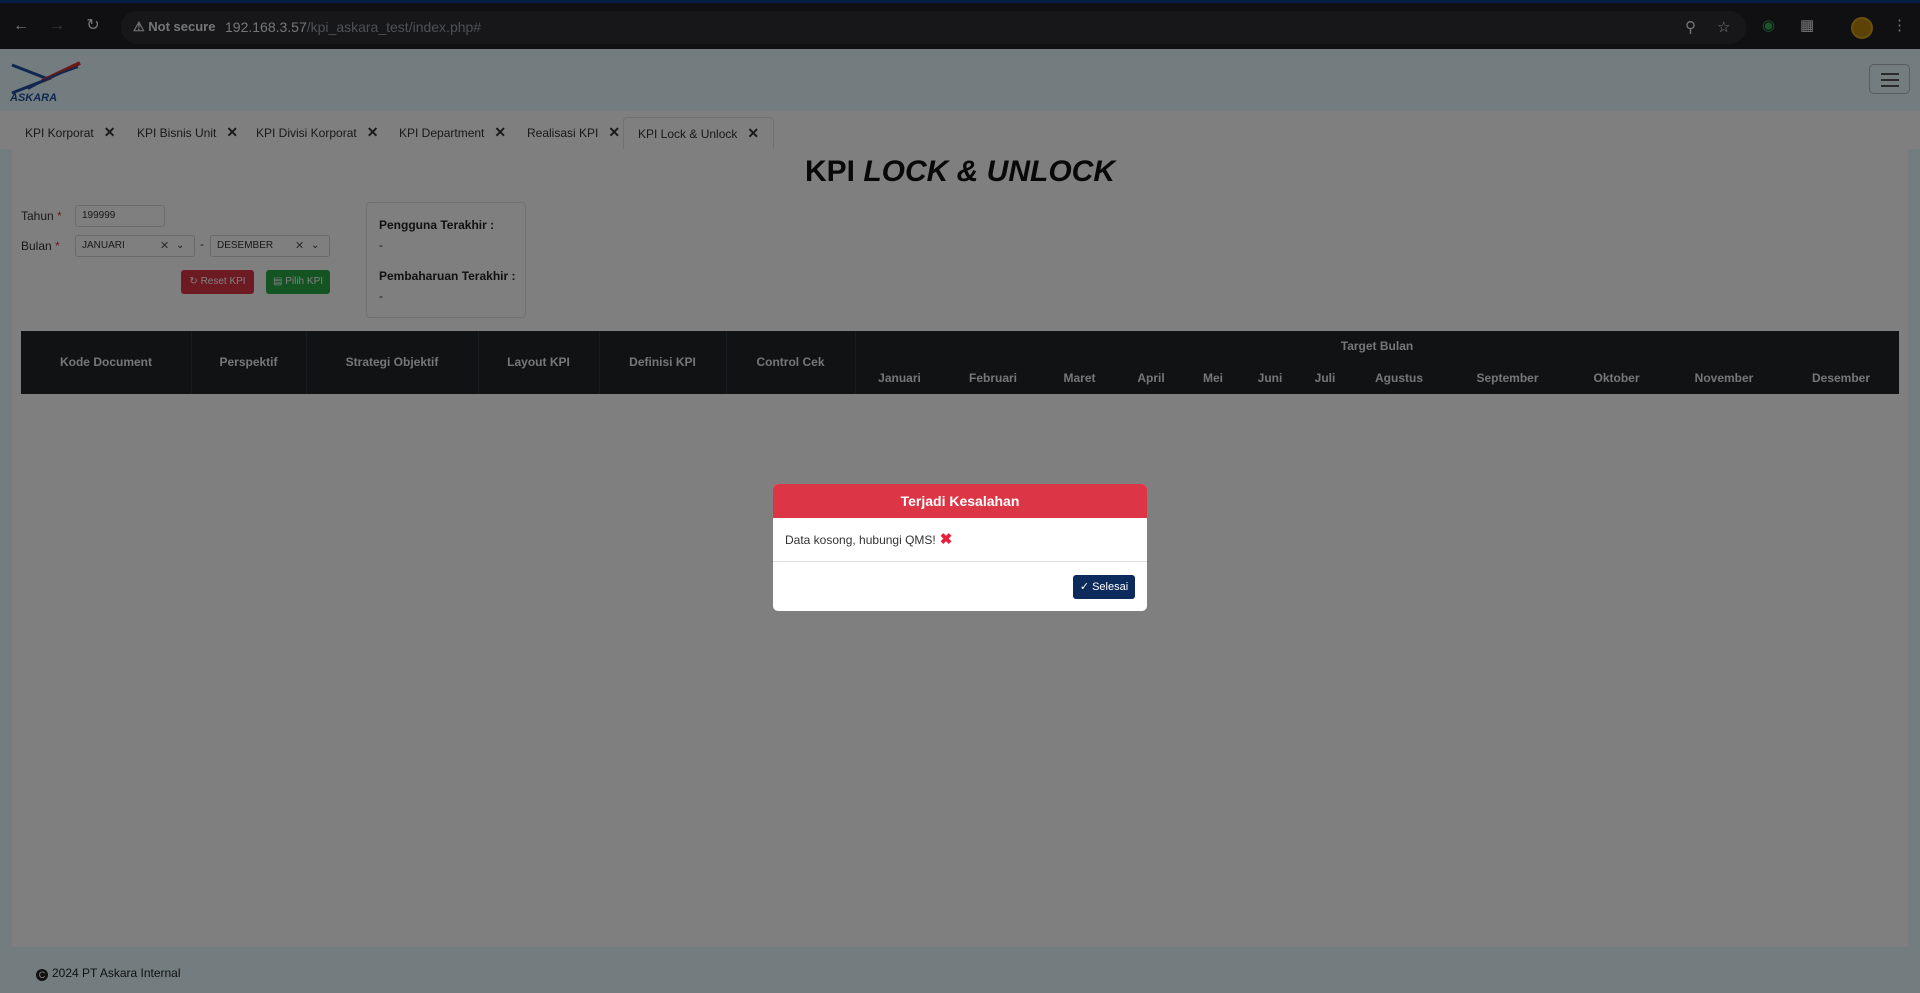 The image size is (1920, 993). I want to click on modal-body: Data kosong, hubungi QMS! ✖, so click(960, 540).